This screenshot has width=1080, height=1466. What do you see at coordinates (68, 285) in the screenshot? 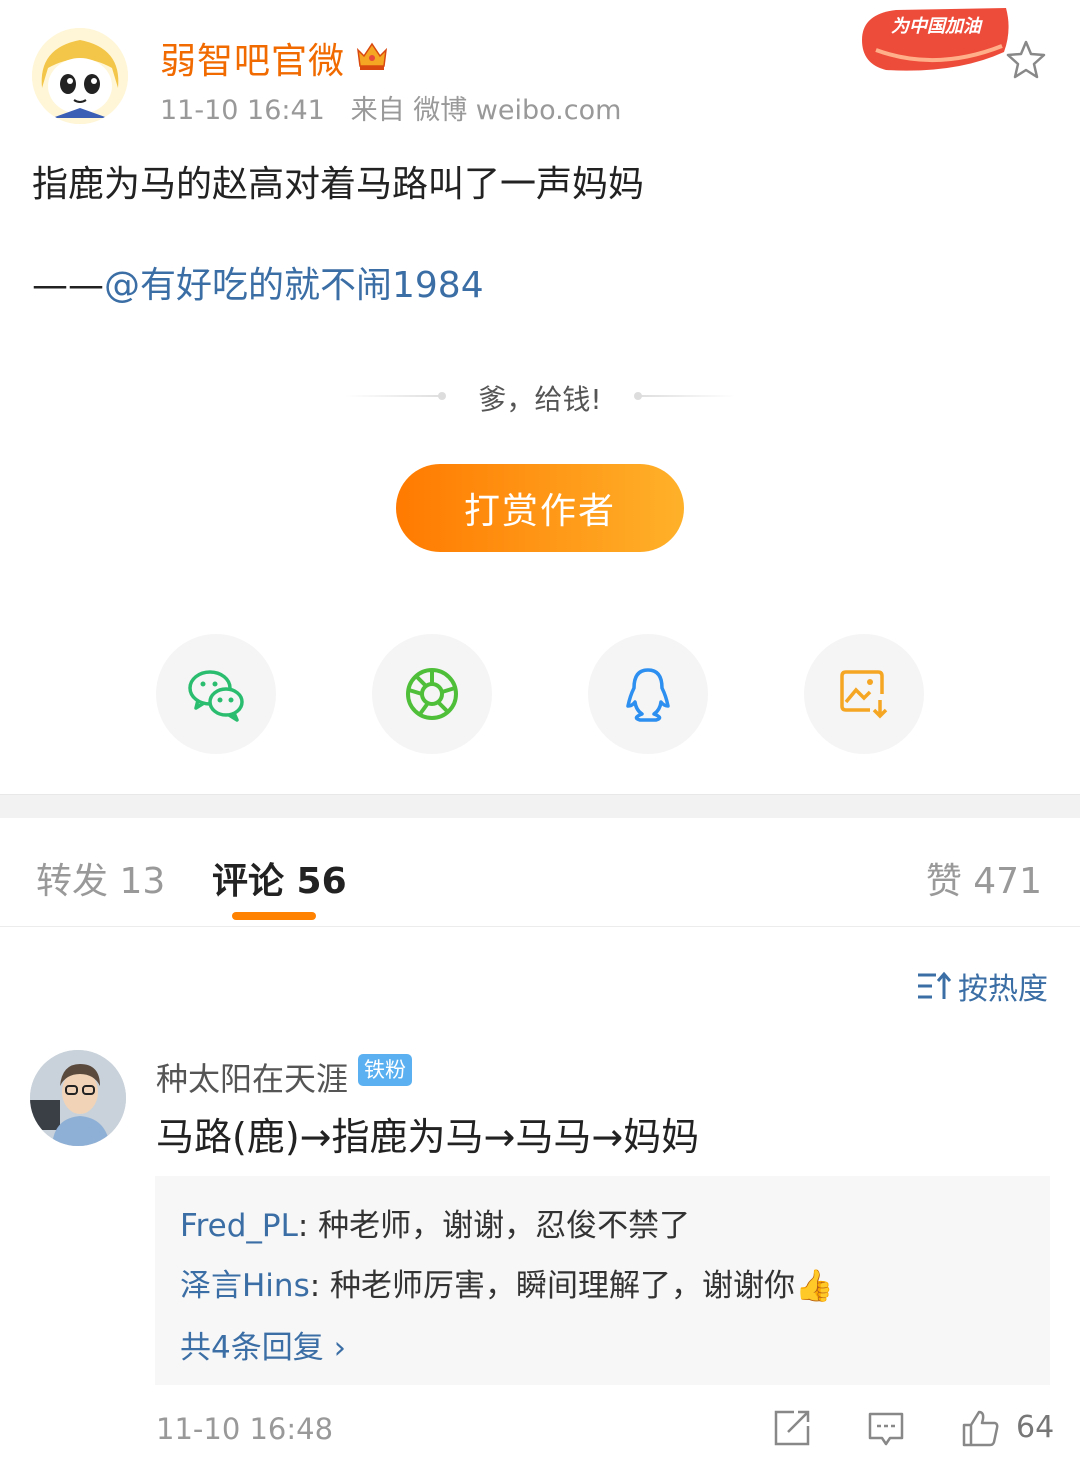
I see `attribution-dash: ——` at bounding box center [68, 285].